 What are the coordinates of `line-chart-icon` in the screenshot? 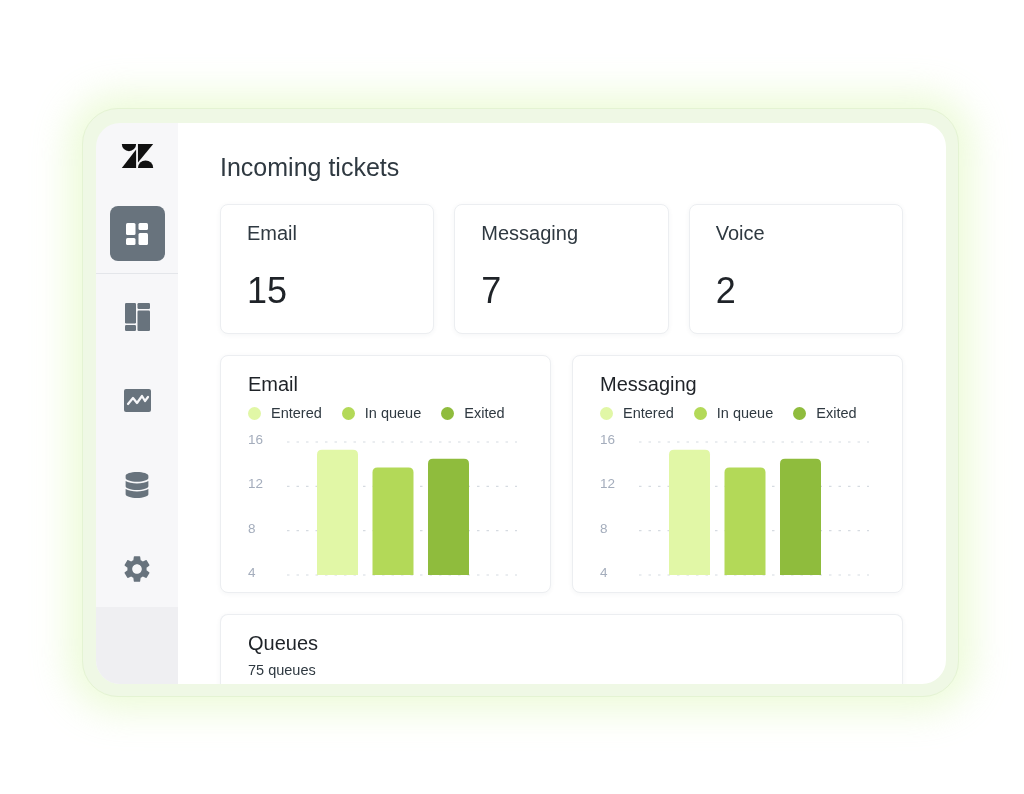 It's located at (137, 400).